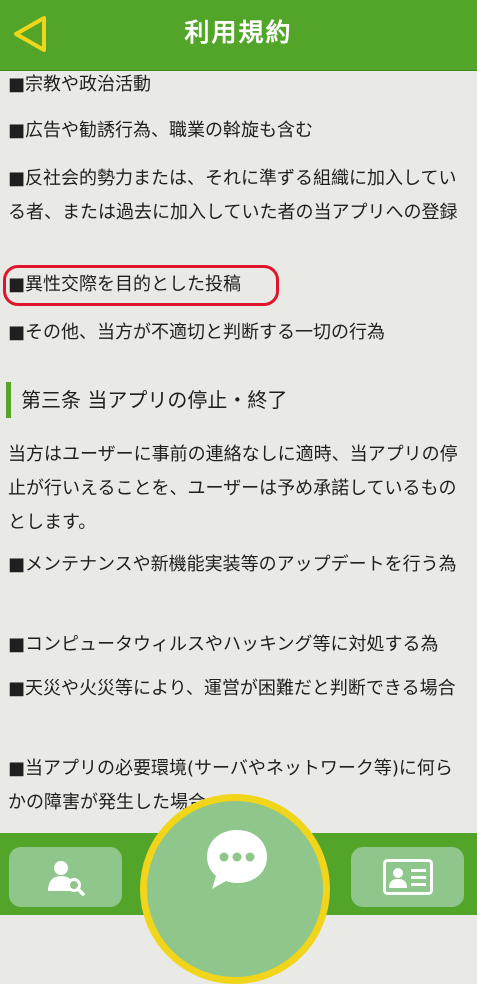 The width and height of the screenshot is (477, 984). What do you see at coordinates (232, 688) in the screenshot?
I see `stop-item-disaster: ■天災や火災等により、運営が困難だと判断できる場合` at bounding box center [232, 688].